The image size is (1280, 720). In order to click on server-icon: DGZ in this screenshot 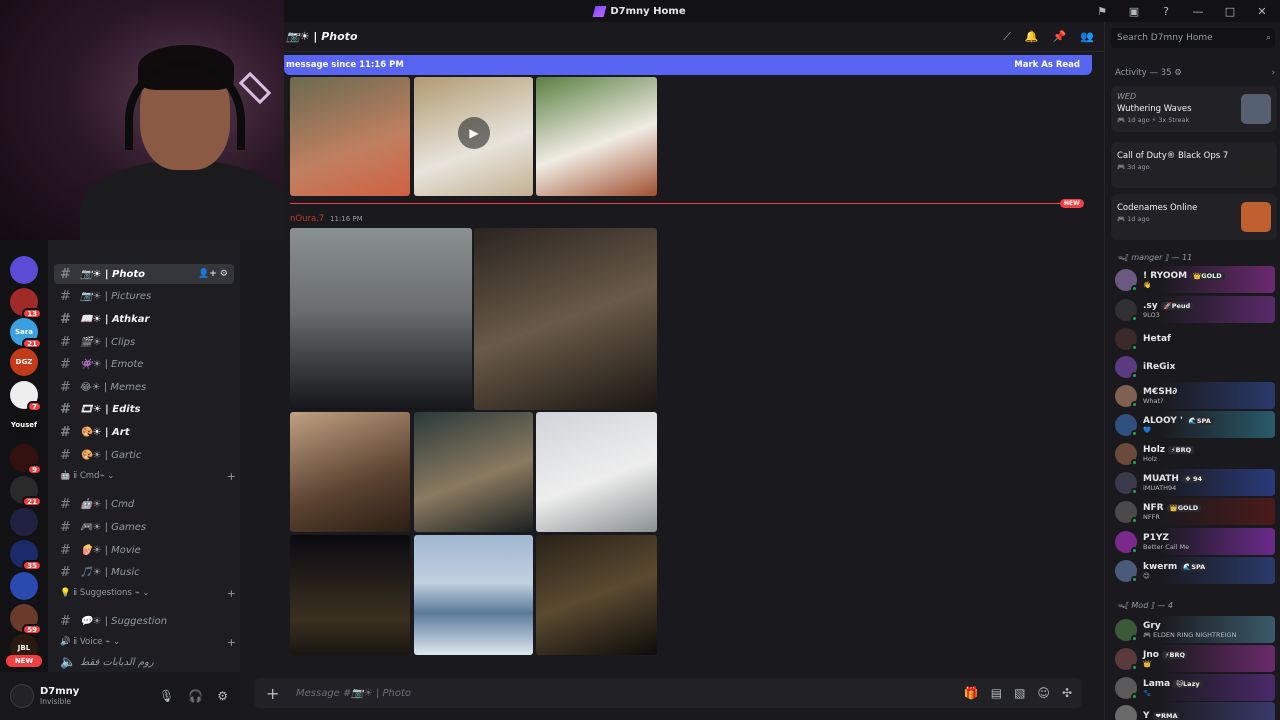, I will do `click(24, 362)`.